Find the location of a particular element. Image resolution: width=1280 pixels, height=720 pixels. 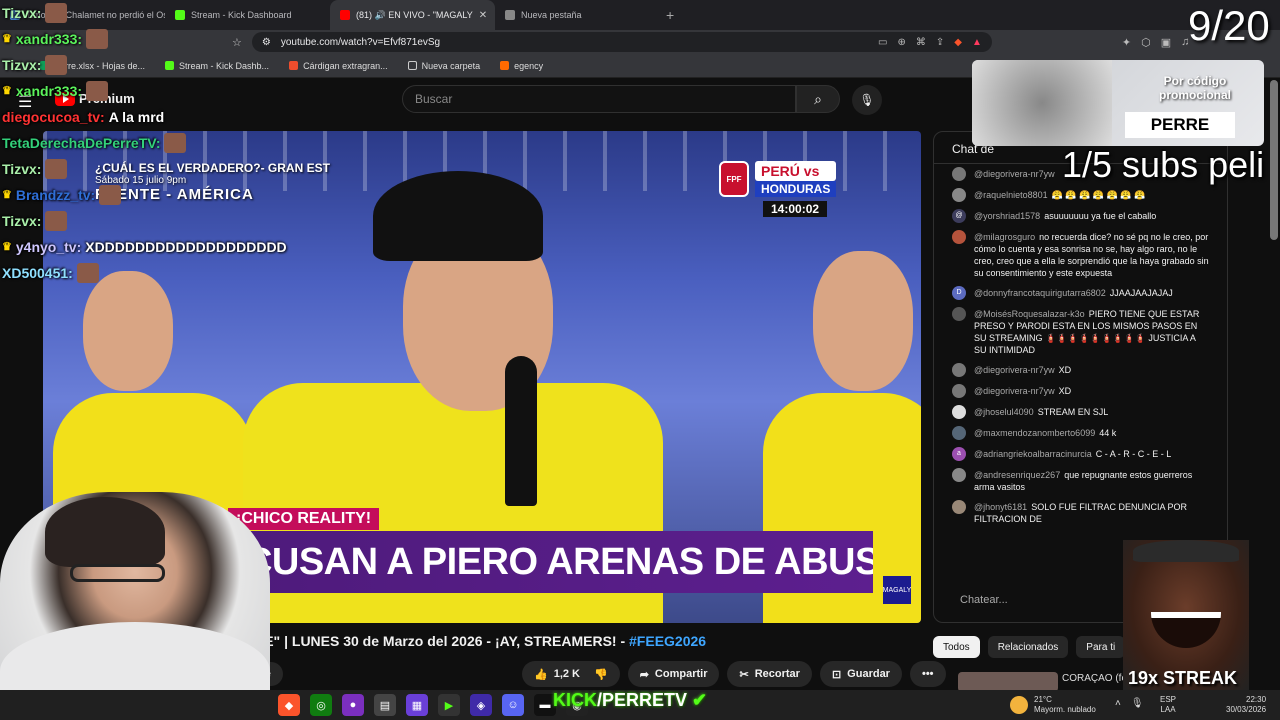

browser-tab-3-active: (81) 🔊 EN VIVO - "MAGALY ✕ is located at coordinates (412, 15).